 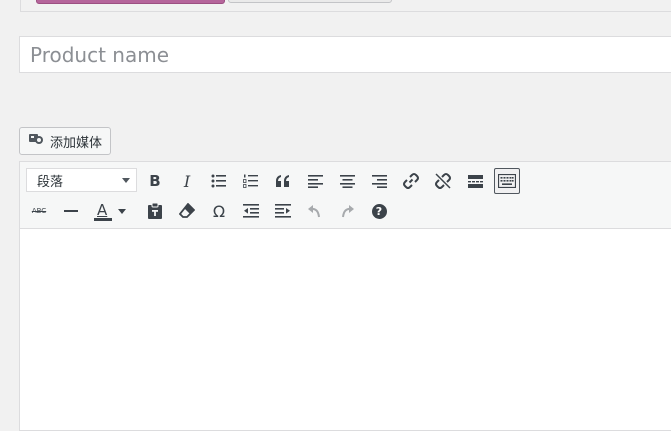 I want to click on help-button: ?, so click(x=379, y=211).